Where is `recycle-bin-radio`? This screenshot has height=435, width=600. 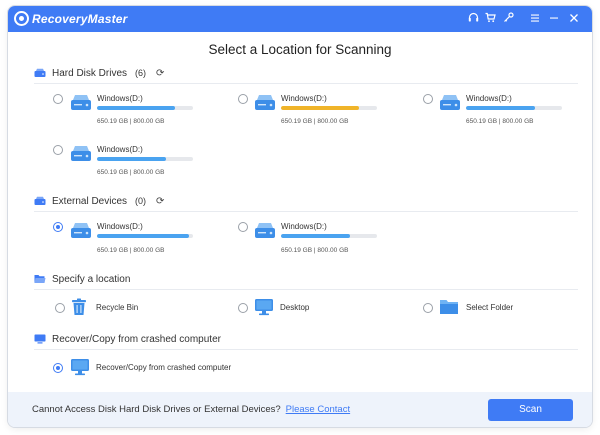 recycle-bin-radio is located at coordinates (60, 308).